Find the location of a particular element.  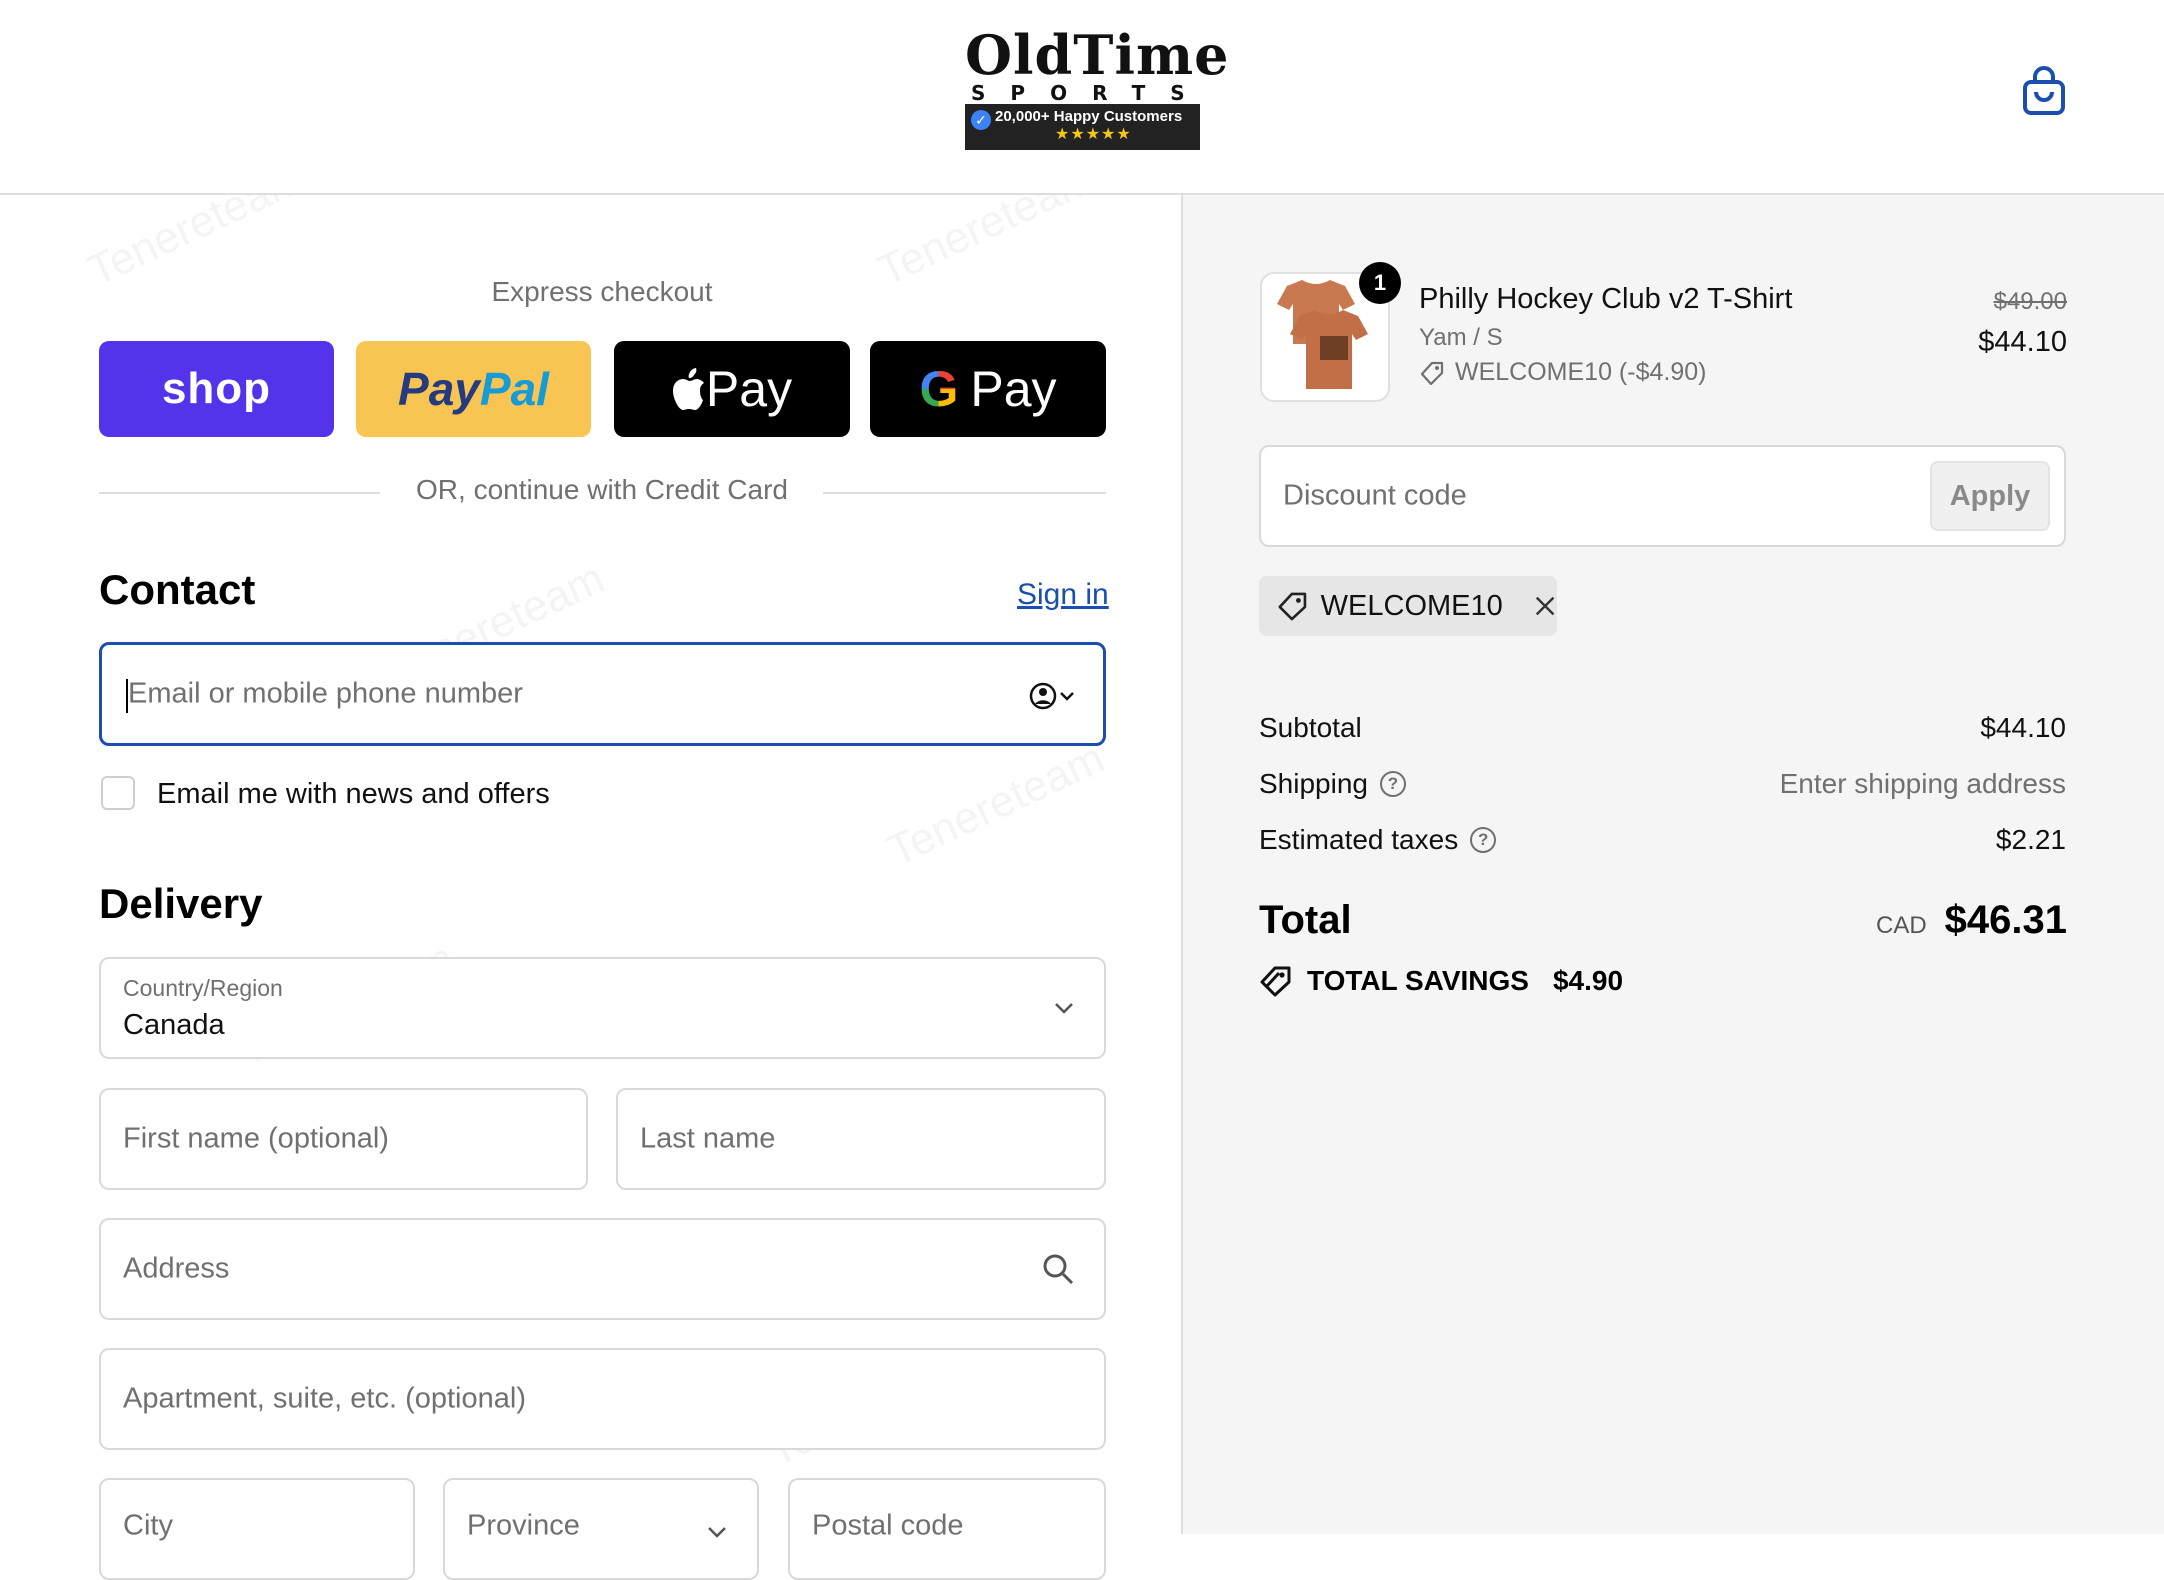

subtotal-label: Subtotal is located at coordinates (1310, 727).